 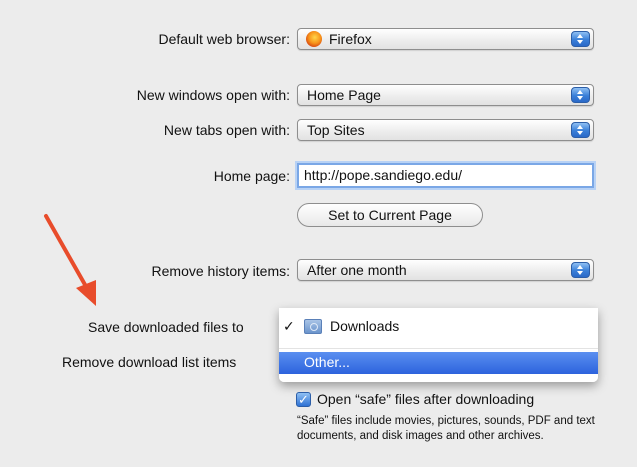 I want to click on new-tabs-popup: Top Sites, so click(x=445, y=130).